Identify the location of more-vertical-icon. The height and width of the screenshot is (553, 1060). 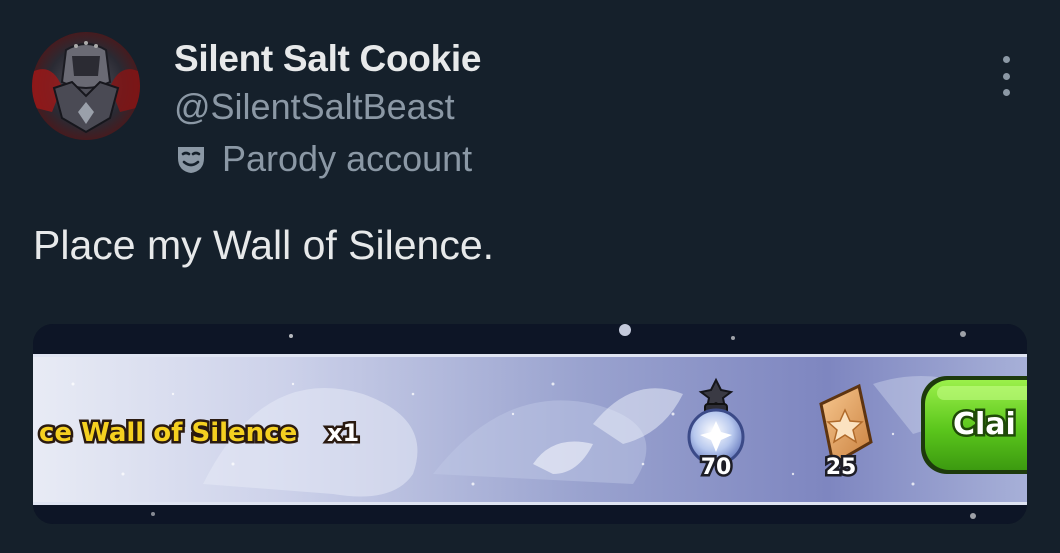
(1006, 59).